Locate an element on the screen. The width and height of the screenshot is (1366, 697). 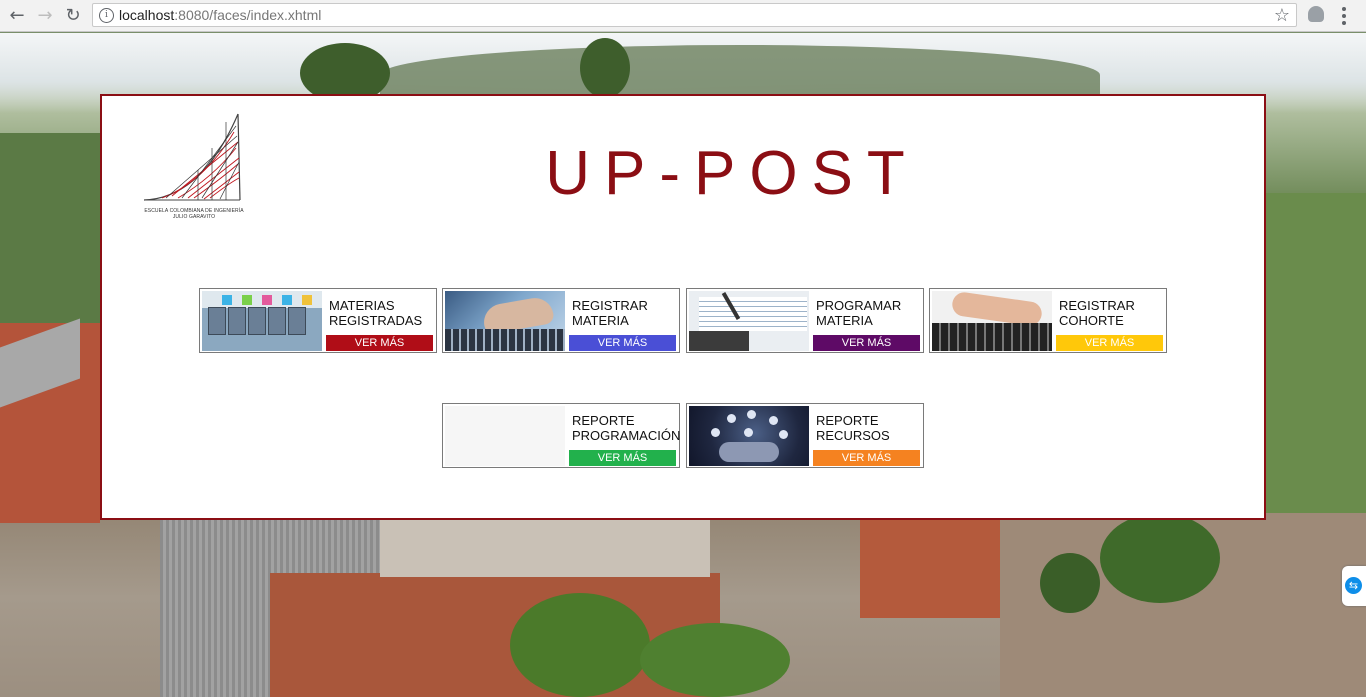
card-label: REGISTRAR MATERIA is located at coordinates (610, 313).